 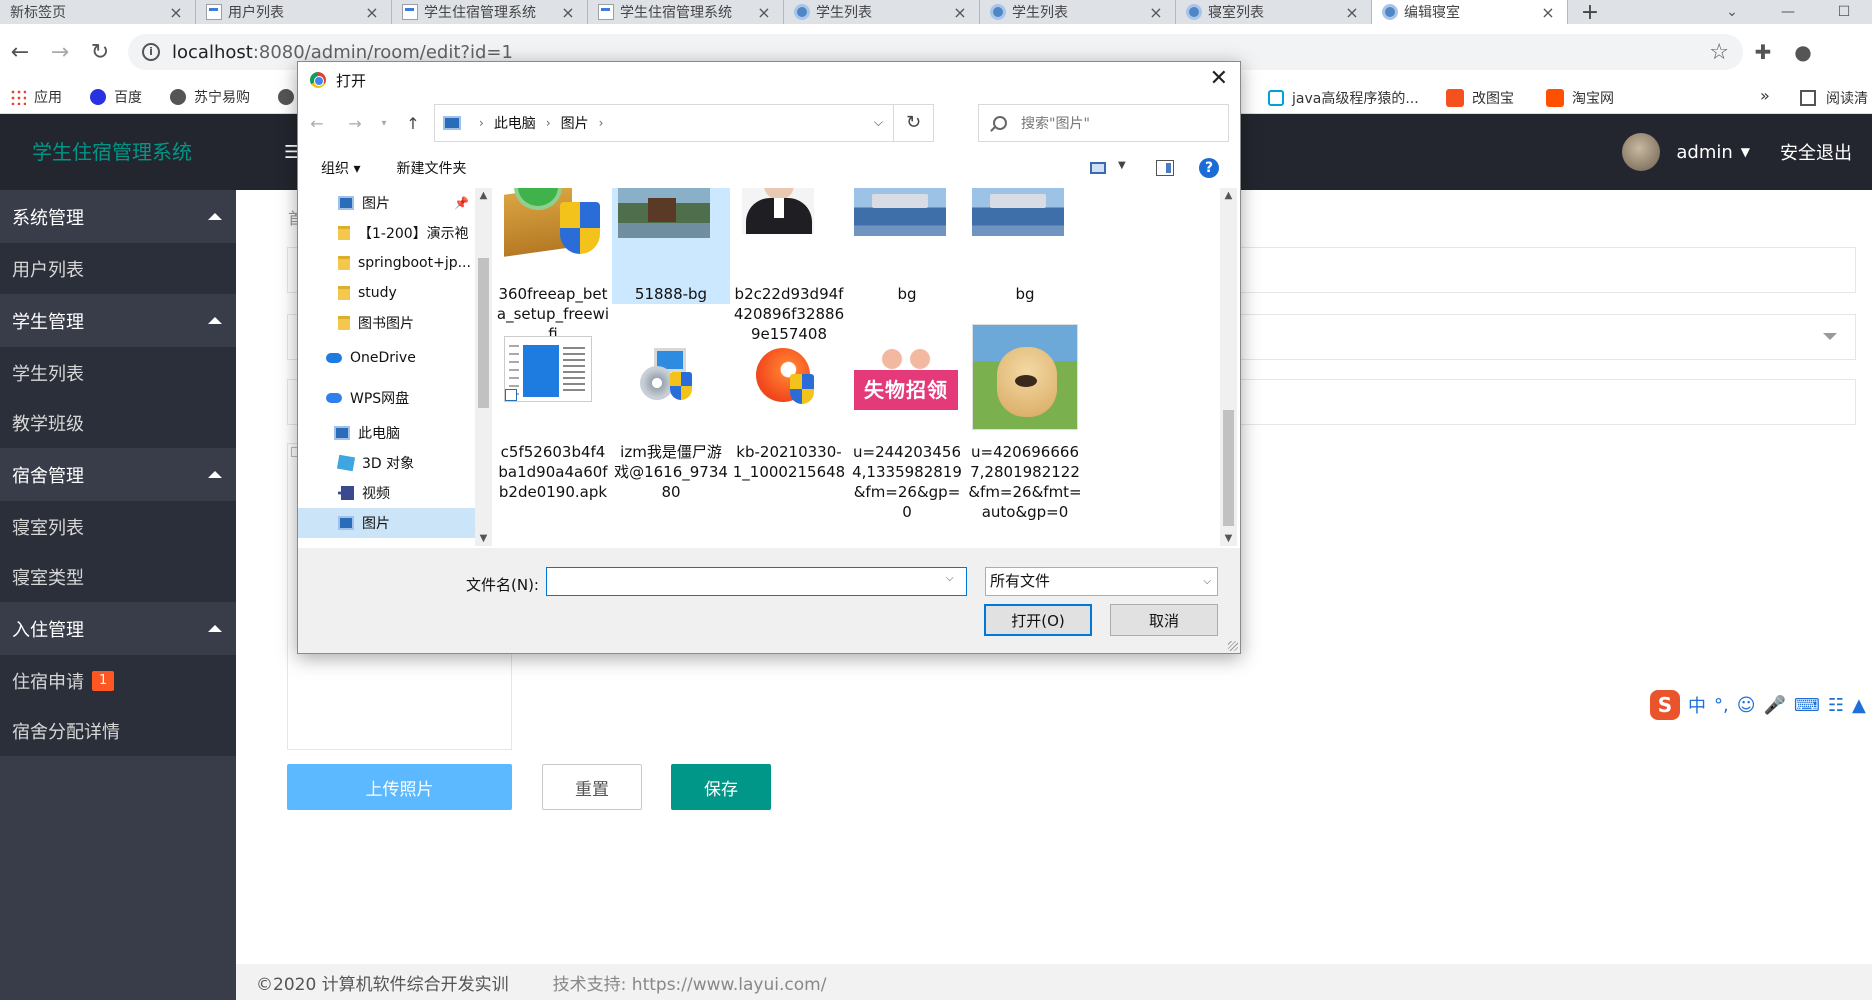 I want to click on nav-pane-item: study, so click(x=386, y=293).